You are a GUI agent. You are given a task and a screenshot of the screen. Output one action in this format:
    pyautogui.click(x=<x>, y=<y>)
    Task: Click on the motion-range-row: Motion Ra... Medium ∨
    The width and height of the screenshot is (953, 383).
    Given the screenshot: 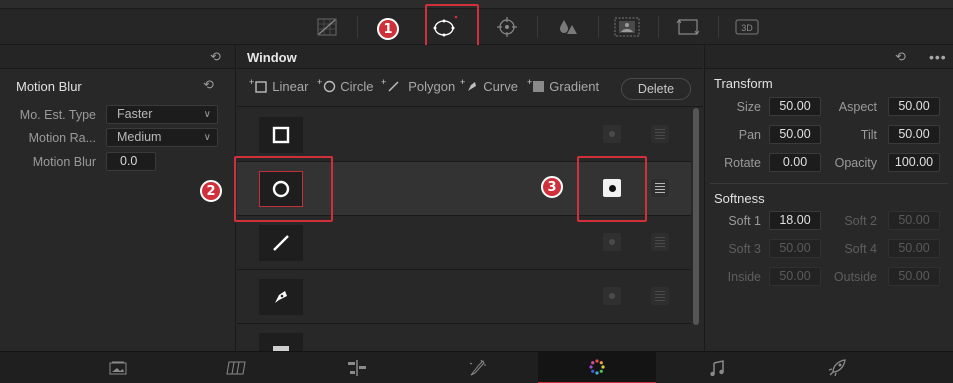 What is the action you would take?
    pyautogui.click(x=118, y=138)
    